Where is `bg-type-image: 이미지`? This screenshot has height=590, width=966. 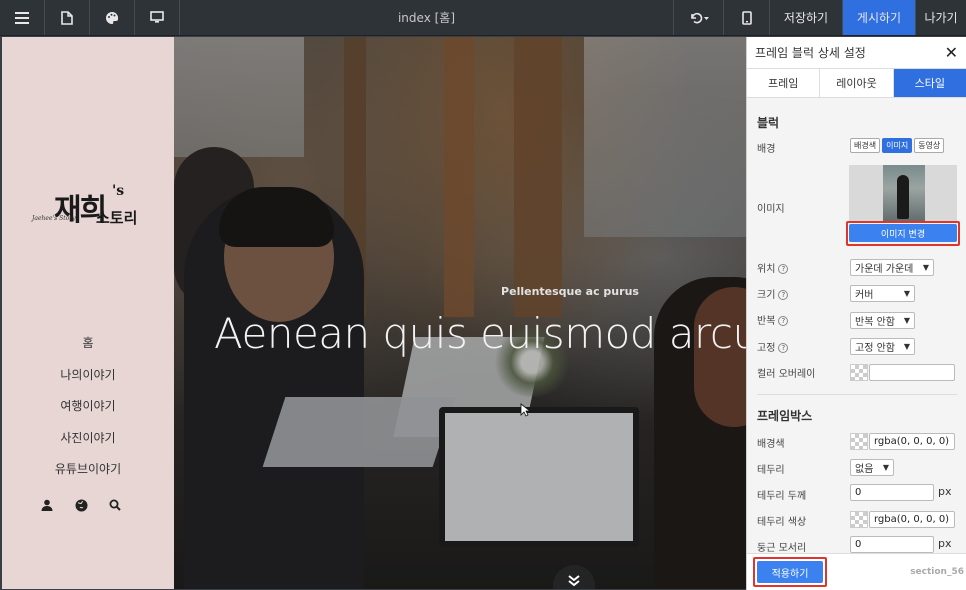 bg-type-image: 이미지 is located at coordinates (897, 145).